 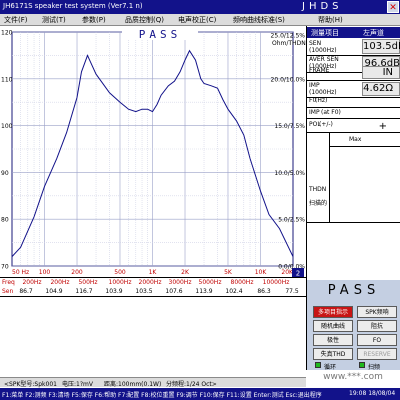 What do you see at coordinates (54, 291) in the screenshot?
I see `readout-sen-cell: 104.9` at bounding box center [54, 291].